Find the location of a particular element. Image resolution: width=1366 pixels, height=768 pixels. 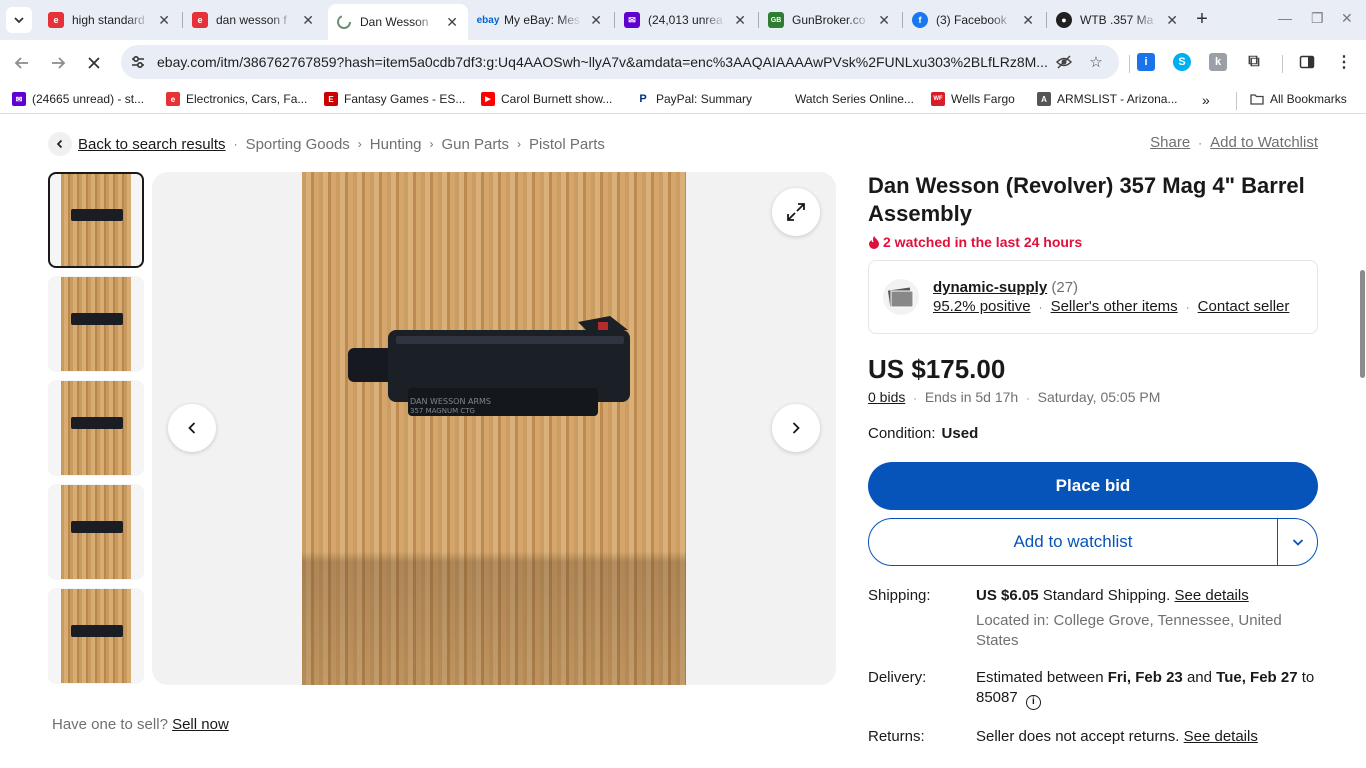

bookmark-item: WF Wells Fargo is located at coordinates (973, 99).